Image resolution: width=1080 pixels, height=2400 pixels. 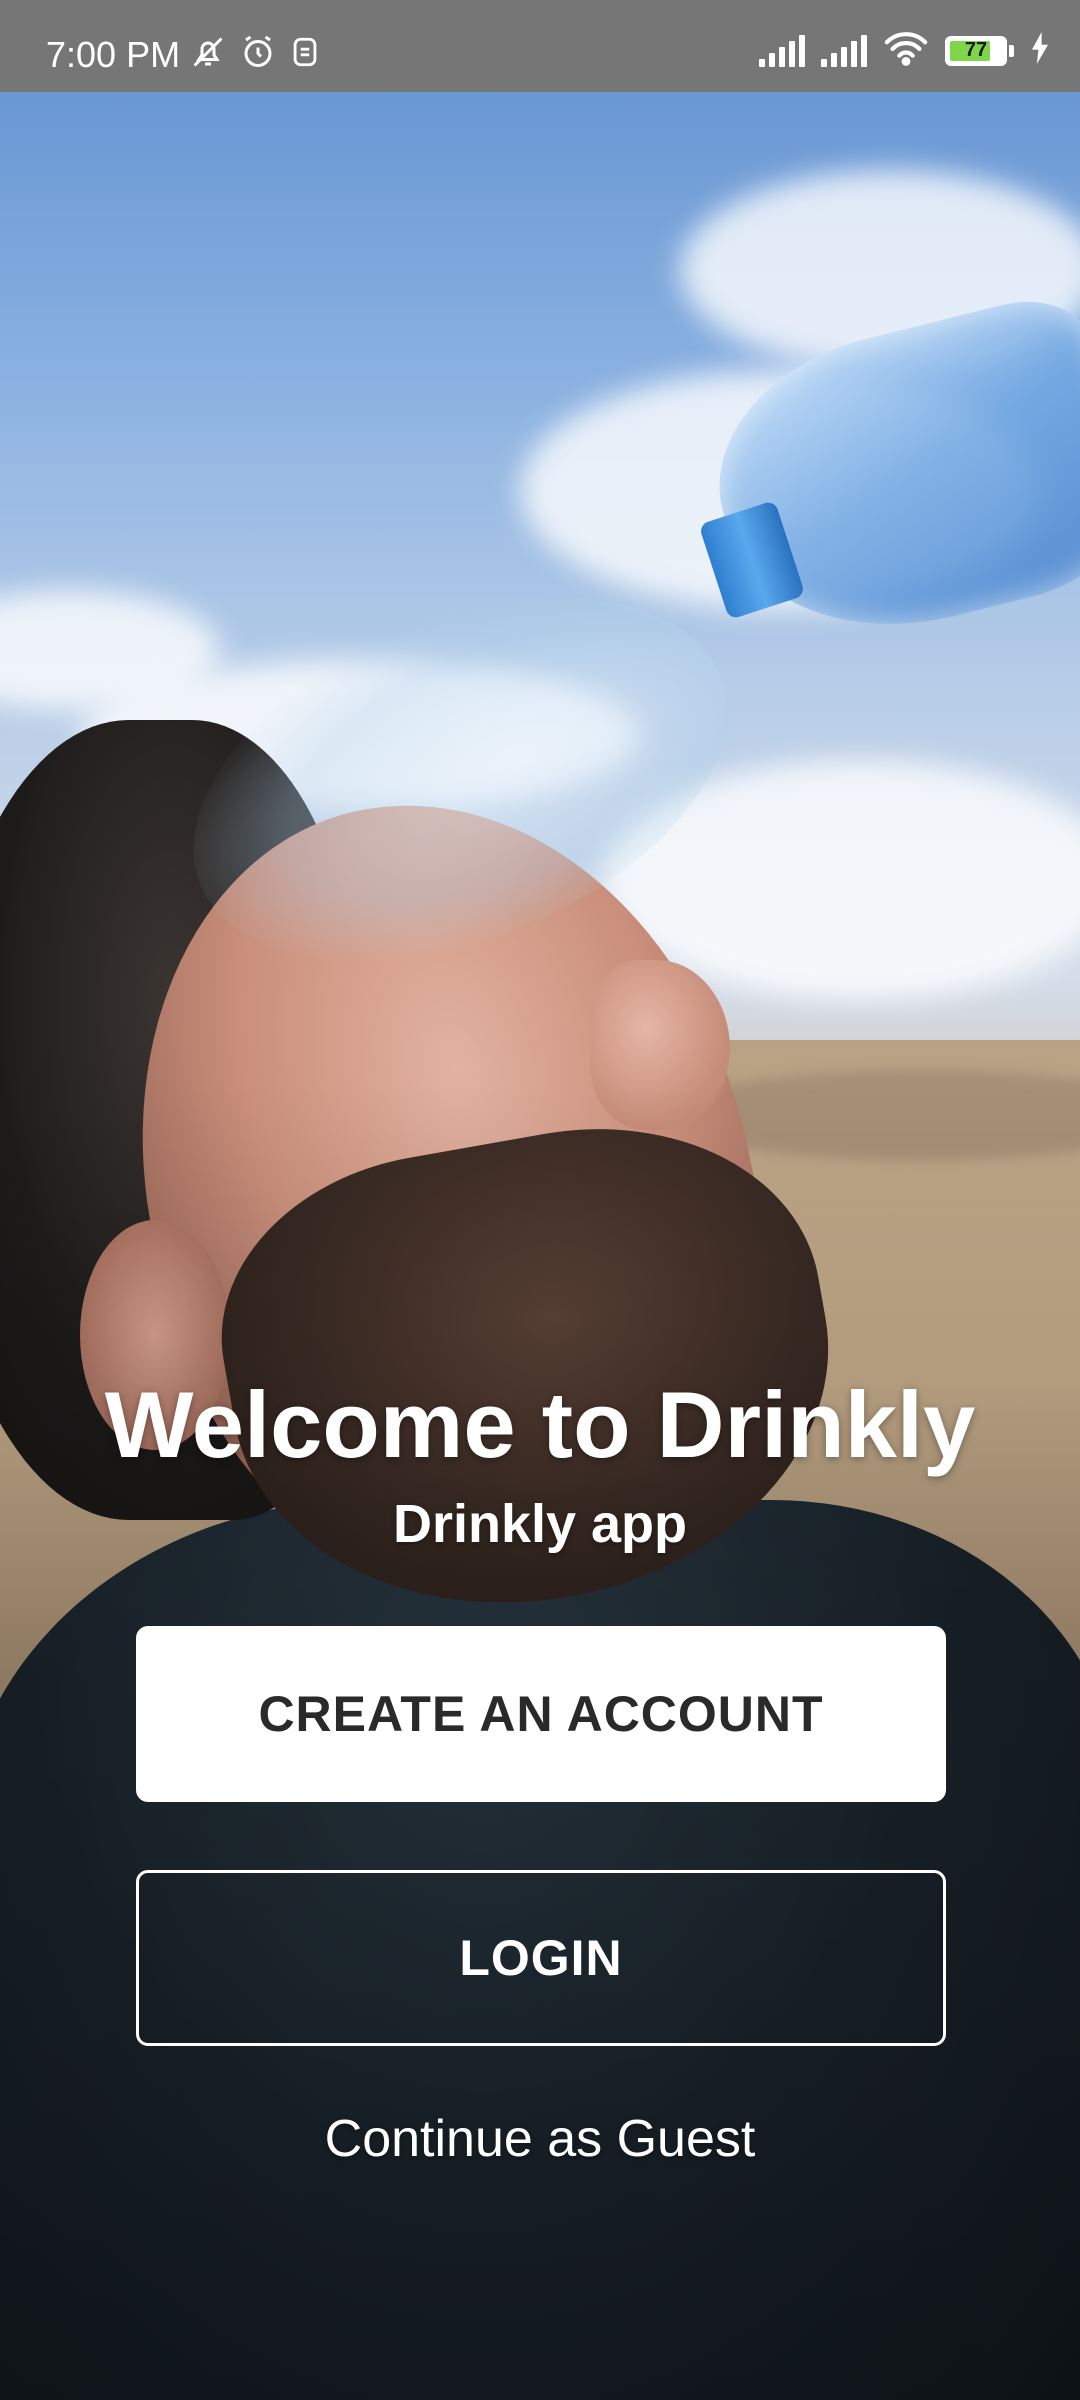 I want to click on alarm-icon, so click(x=258, y=54).